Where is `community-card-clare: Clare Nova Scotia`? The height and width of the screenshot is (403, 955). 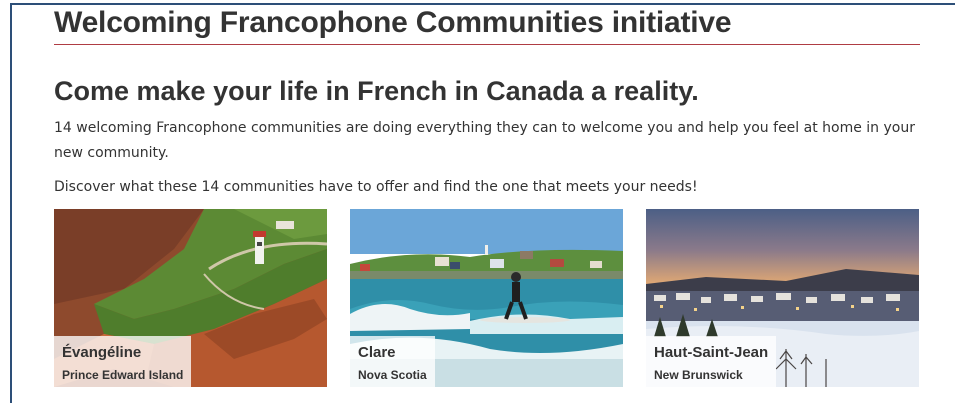
community-card-clare: Clare Nova Scotia is located at coordinates (486, 298).